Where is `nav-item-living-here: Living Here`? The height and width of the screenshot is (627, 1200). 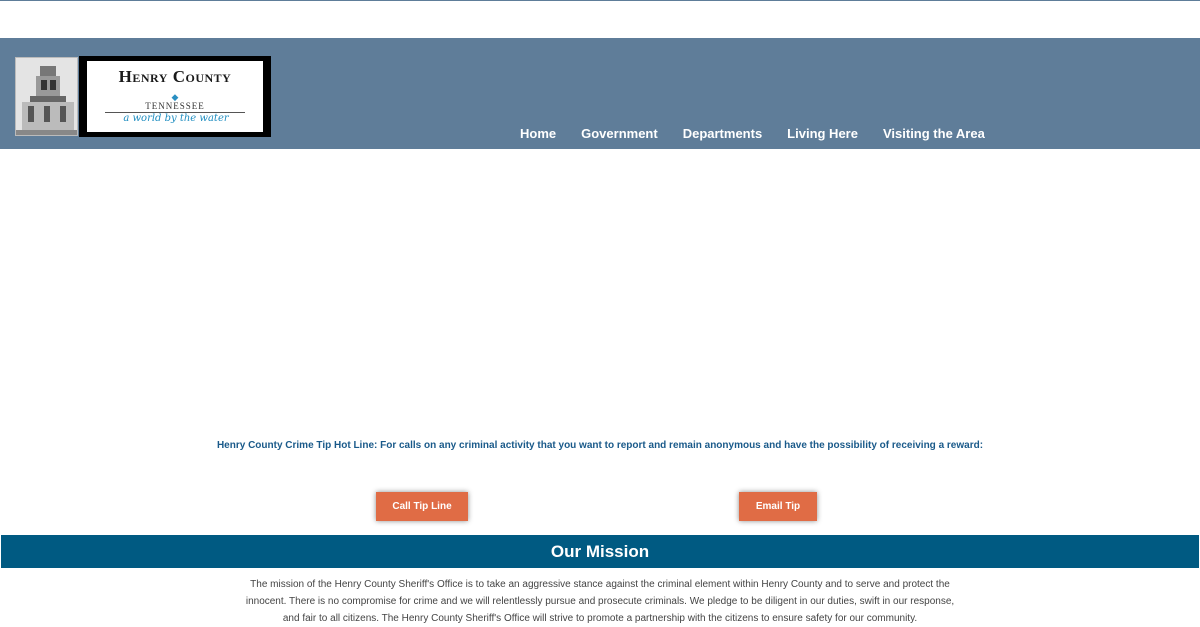
nav-item-living-here: Living Here is located at coordinates (822, 133).